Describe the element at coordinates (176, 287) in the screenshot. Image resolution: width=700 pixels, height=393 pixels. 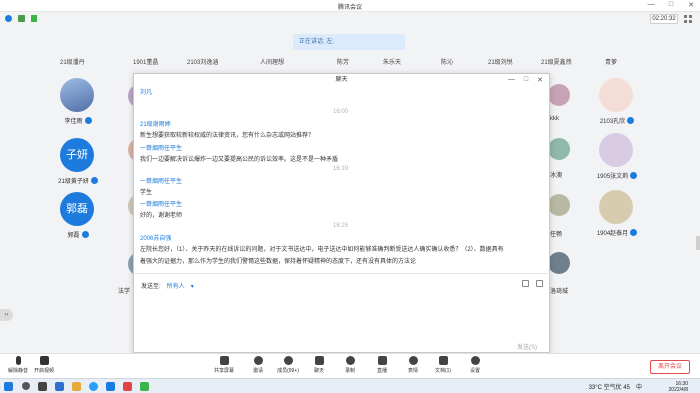
I see `send-to-select: 所有人` at that location.